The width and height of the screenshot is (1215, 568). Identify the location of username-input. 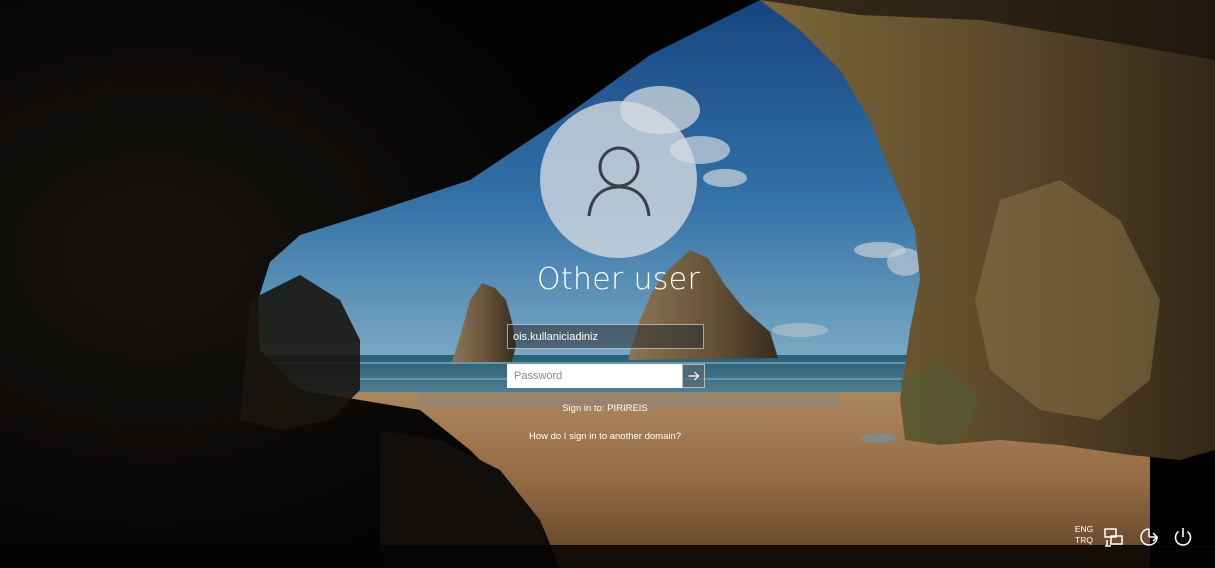
(605, 336).